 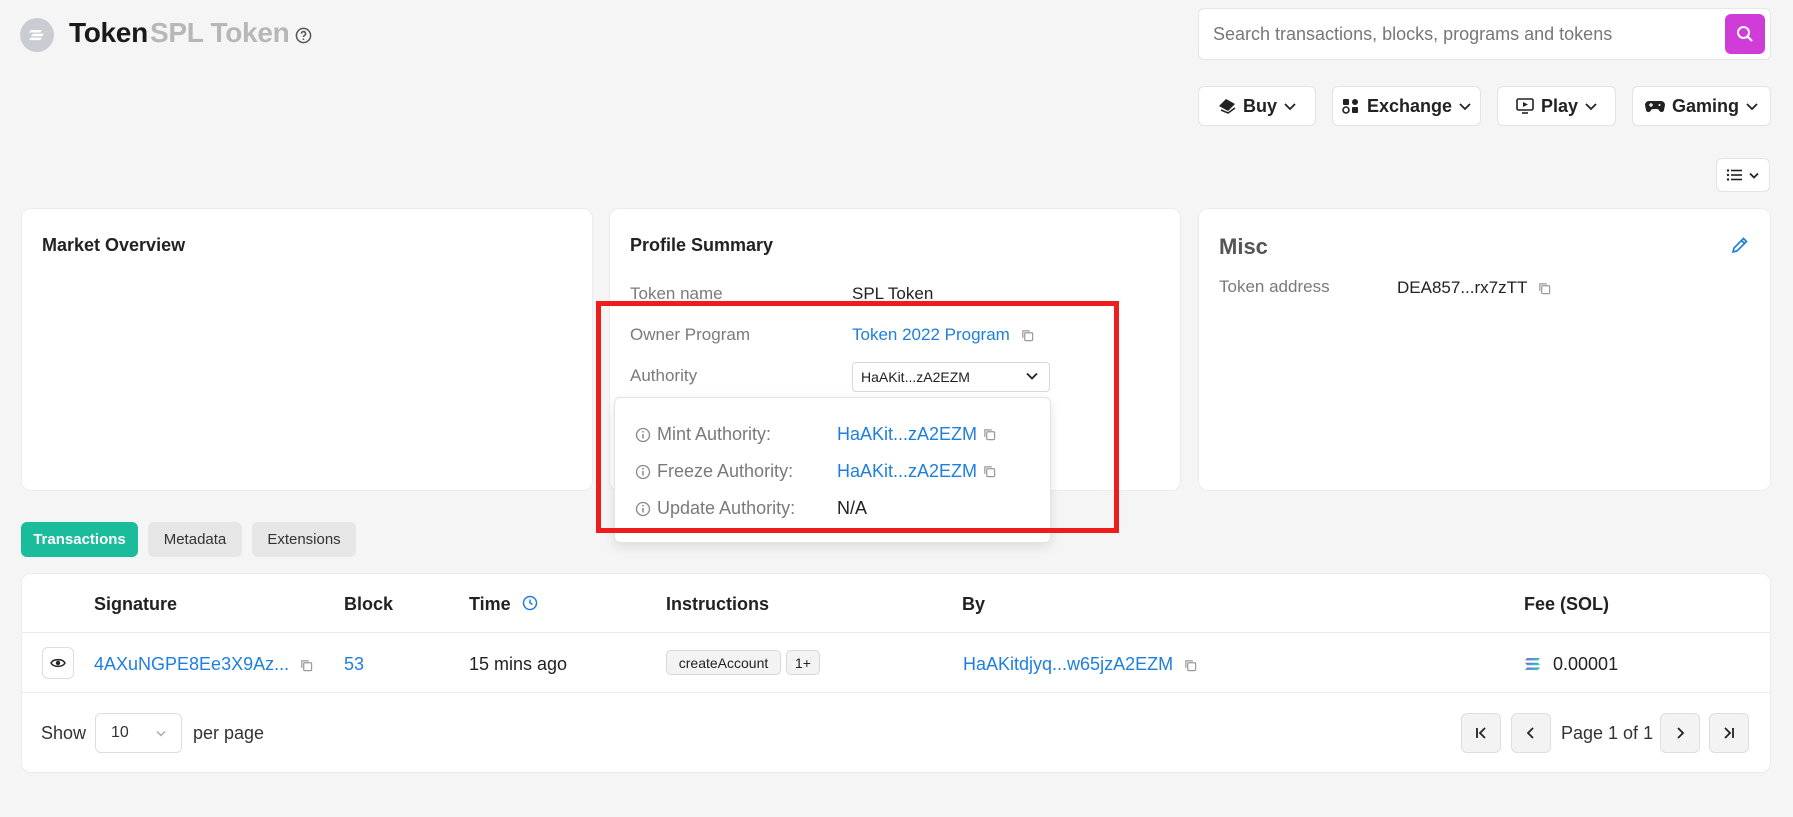 What do you see at coordinates (64, 733) in the screenshot?
I see `show-label: Show` at bounding box center [64, 733].